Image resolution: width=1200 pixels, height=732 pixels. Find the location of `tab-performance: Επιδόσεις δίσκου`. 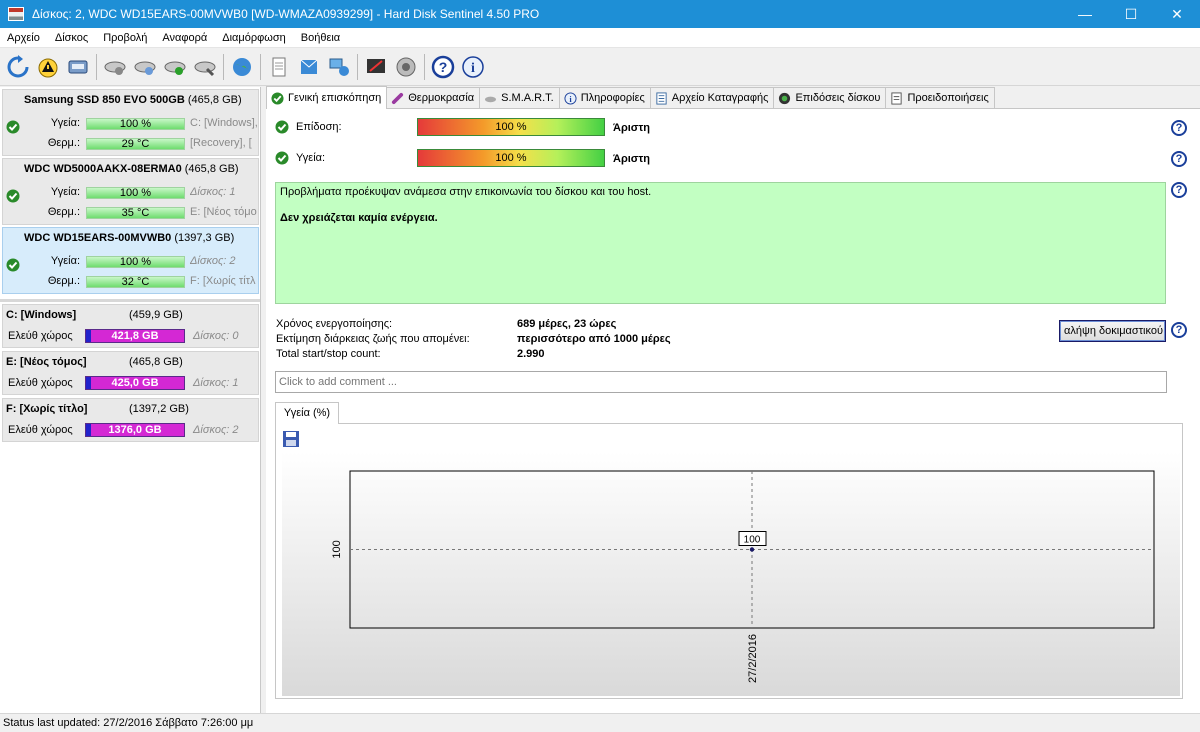

tab-performance: Επιδόσεις δίσκου is located at coordinates (830, 97).